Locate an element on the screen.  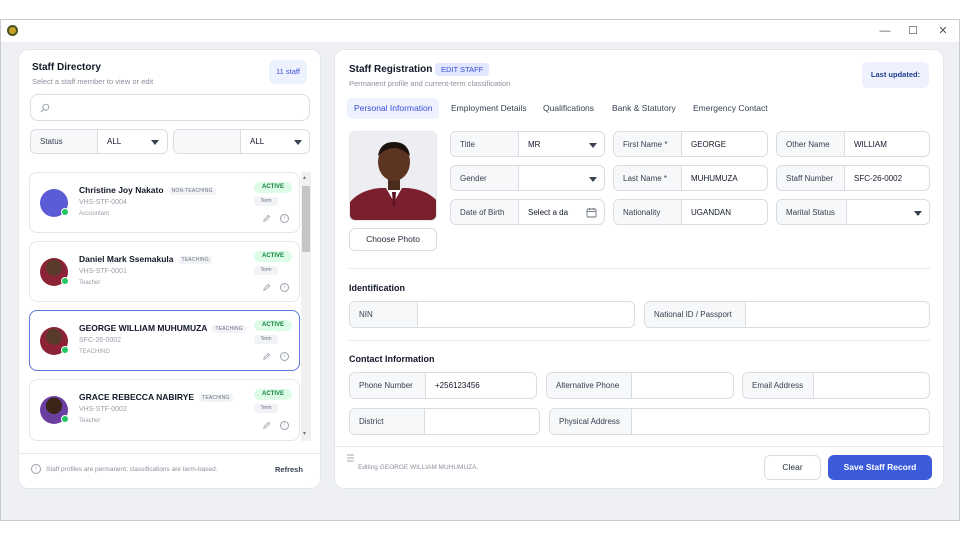
phone-number-value: +256123456 is located at coordinates (457, 385).